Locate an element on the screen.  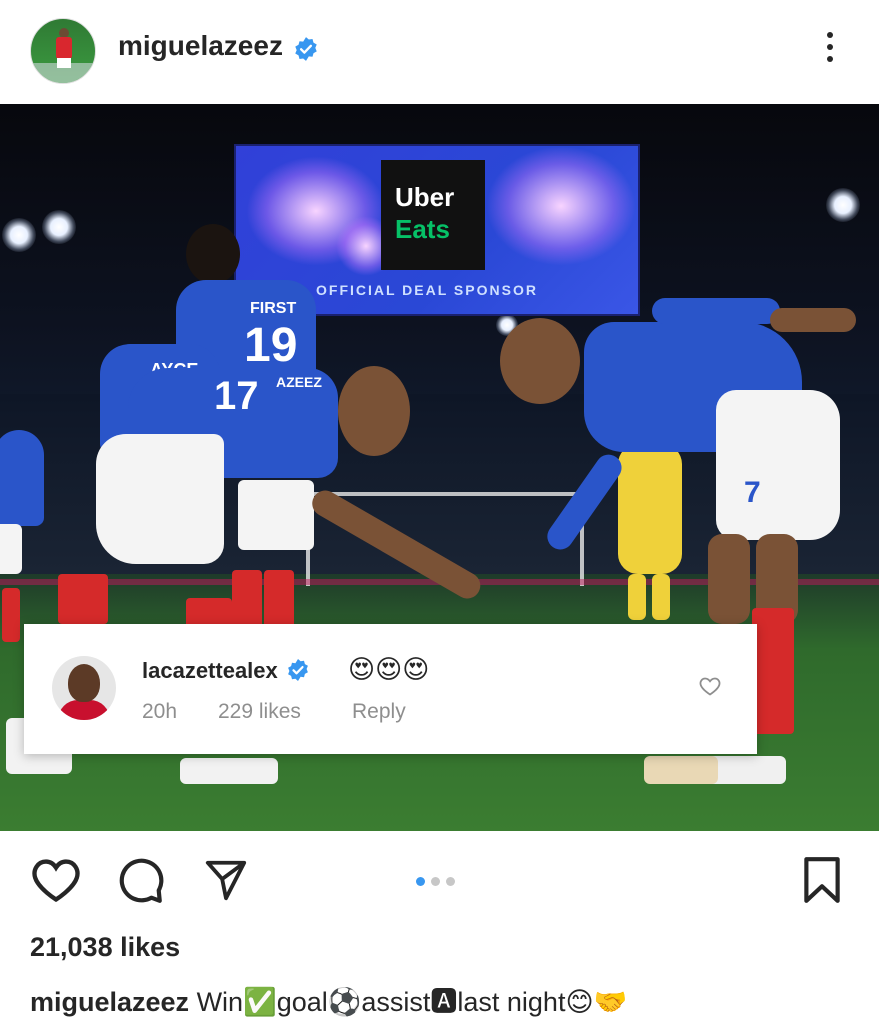
comment-time: 20h is located at coordinates (160, 711).